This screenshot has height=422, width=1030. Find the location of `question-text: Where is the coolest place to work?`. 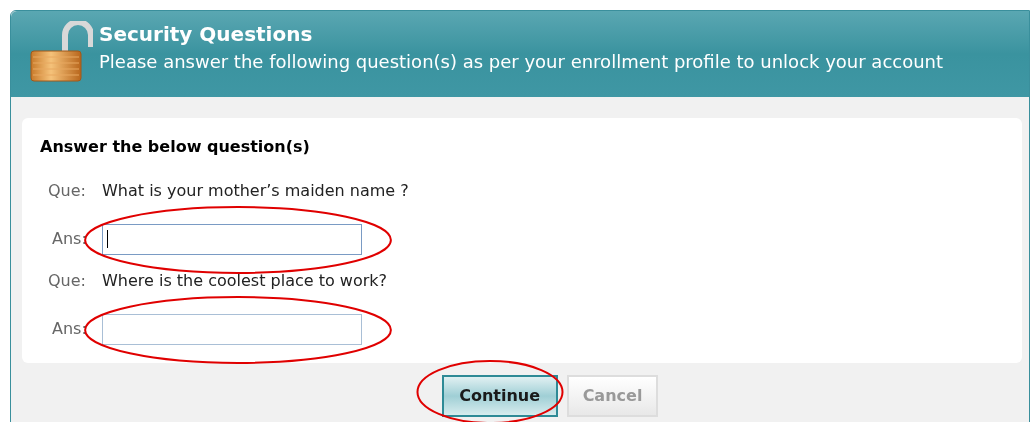

question-text: Where is the coolest place to work? is located at coordinates (245, 281).